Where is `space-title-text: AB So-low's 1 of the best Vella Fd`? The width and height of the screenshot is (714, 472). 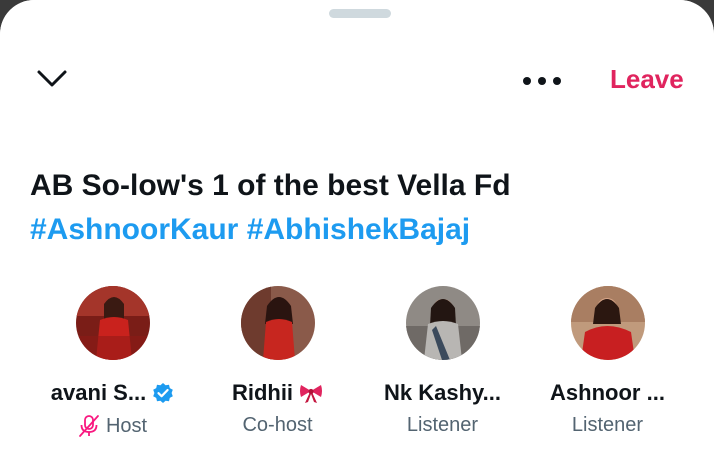 space-title-text: AB So-low's 1 of the best Vella Fd is located at coordinates (270, 185).